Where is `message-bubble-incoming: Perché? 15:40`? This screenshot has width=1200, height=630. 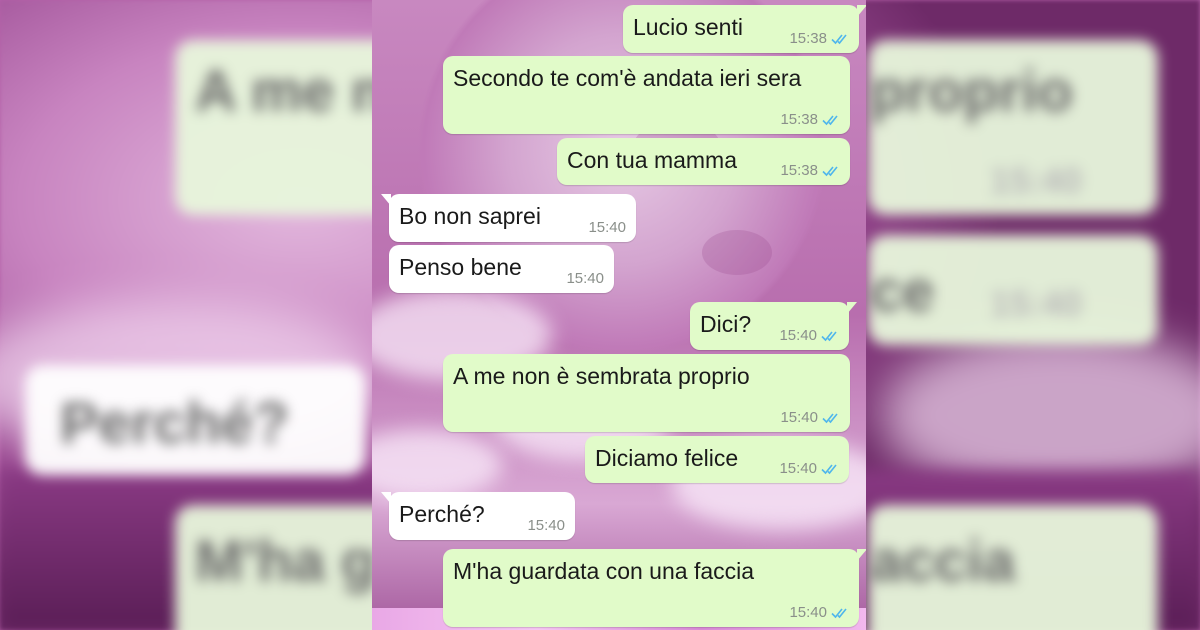
message-bubble-incoming: Perché? 15:40 is located at coordinates (478, 516).